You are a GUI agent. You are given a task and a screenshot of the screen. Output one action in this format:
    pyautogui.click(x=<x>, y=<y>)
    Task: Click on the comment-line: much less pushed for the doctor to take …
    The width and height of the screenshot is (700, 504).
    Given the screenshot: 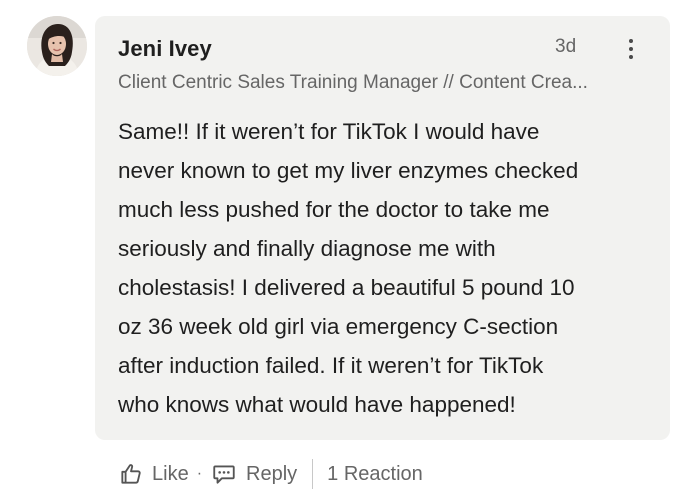 What is the action you would take?
    pyautogui.click(x=334, y=209)
    